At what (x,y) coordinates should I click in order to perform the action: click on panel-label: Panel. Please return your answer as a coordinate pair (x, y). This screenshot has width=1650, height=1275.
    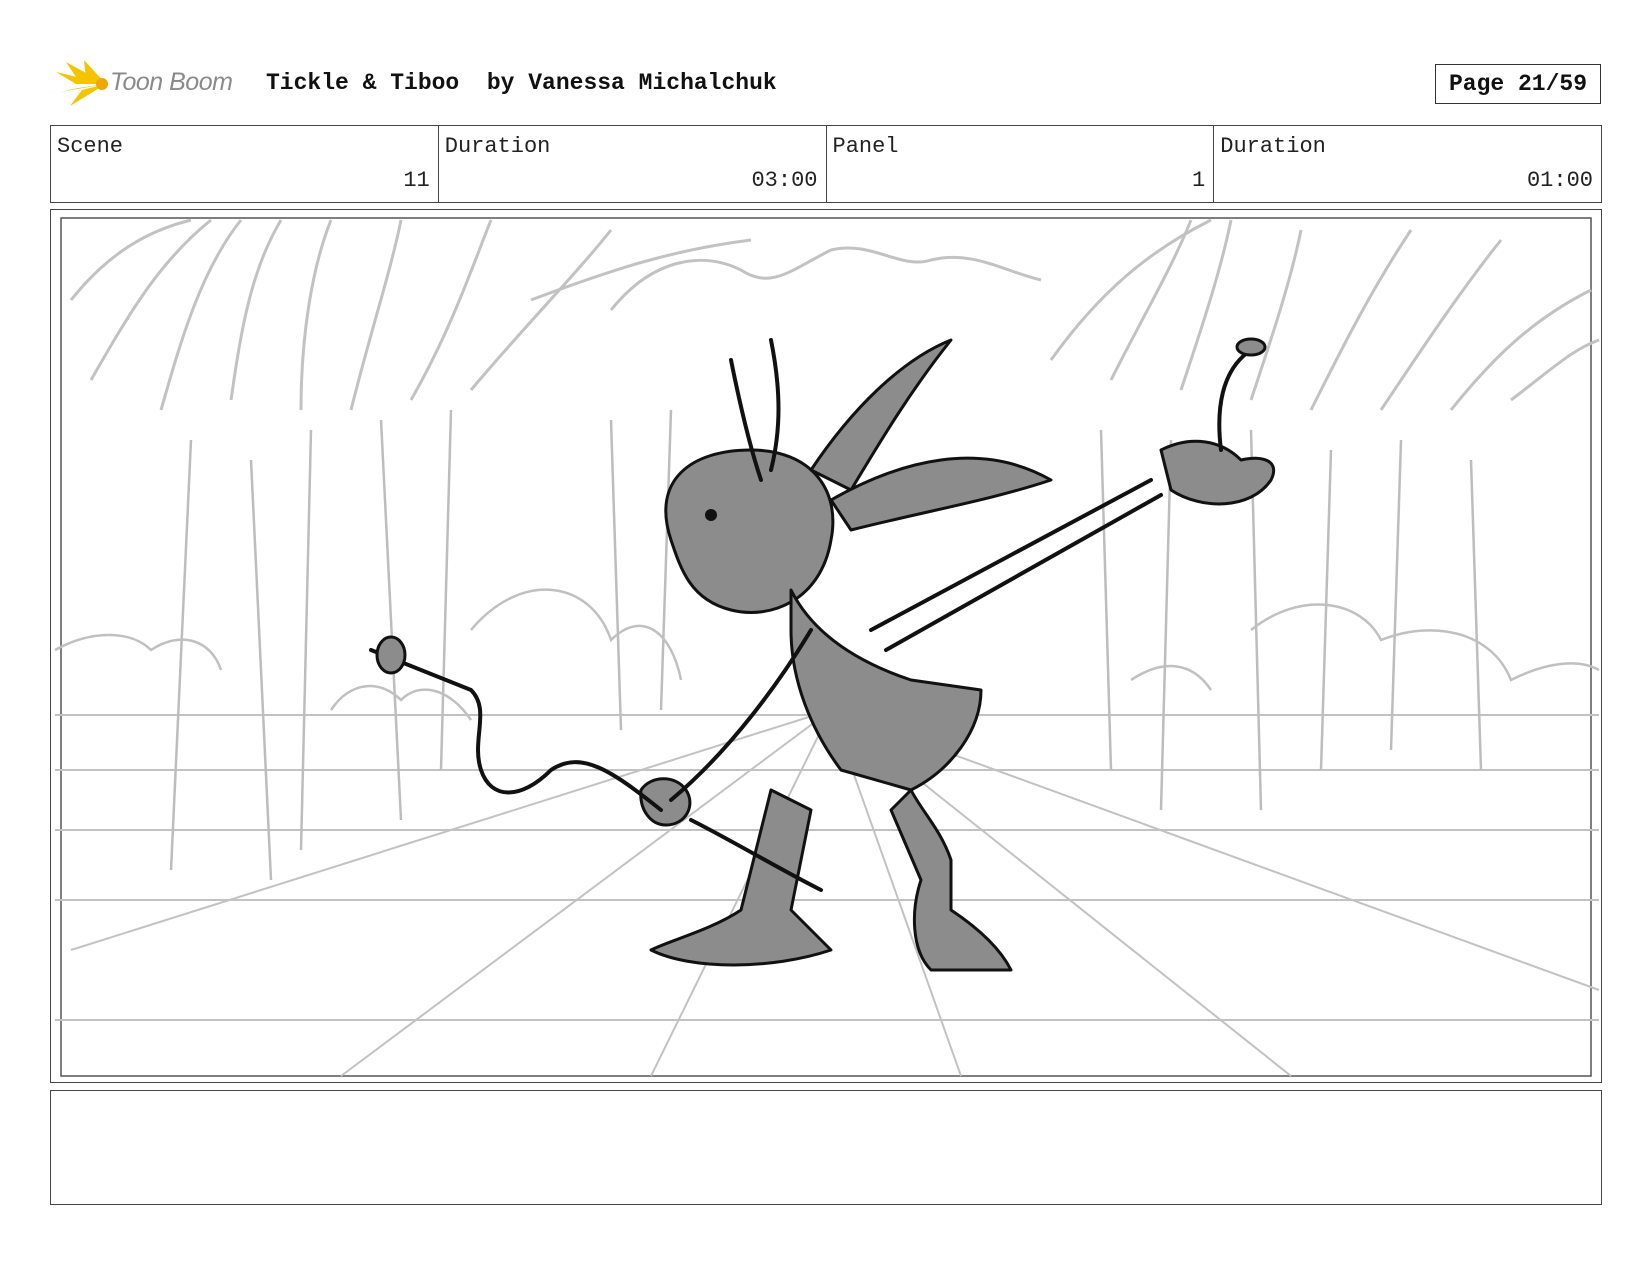
    Looking at the image, I should click on (865, 146).